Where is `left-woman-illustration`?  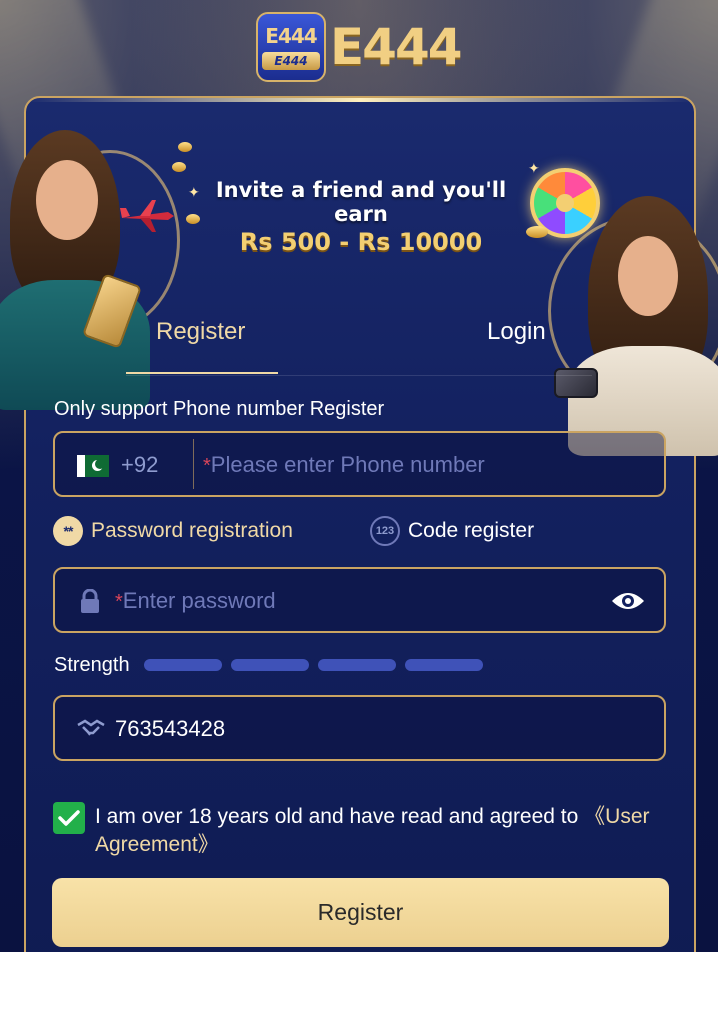
left-woman-illustration is located at coordinates (90, 265).